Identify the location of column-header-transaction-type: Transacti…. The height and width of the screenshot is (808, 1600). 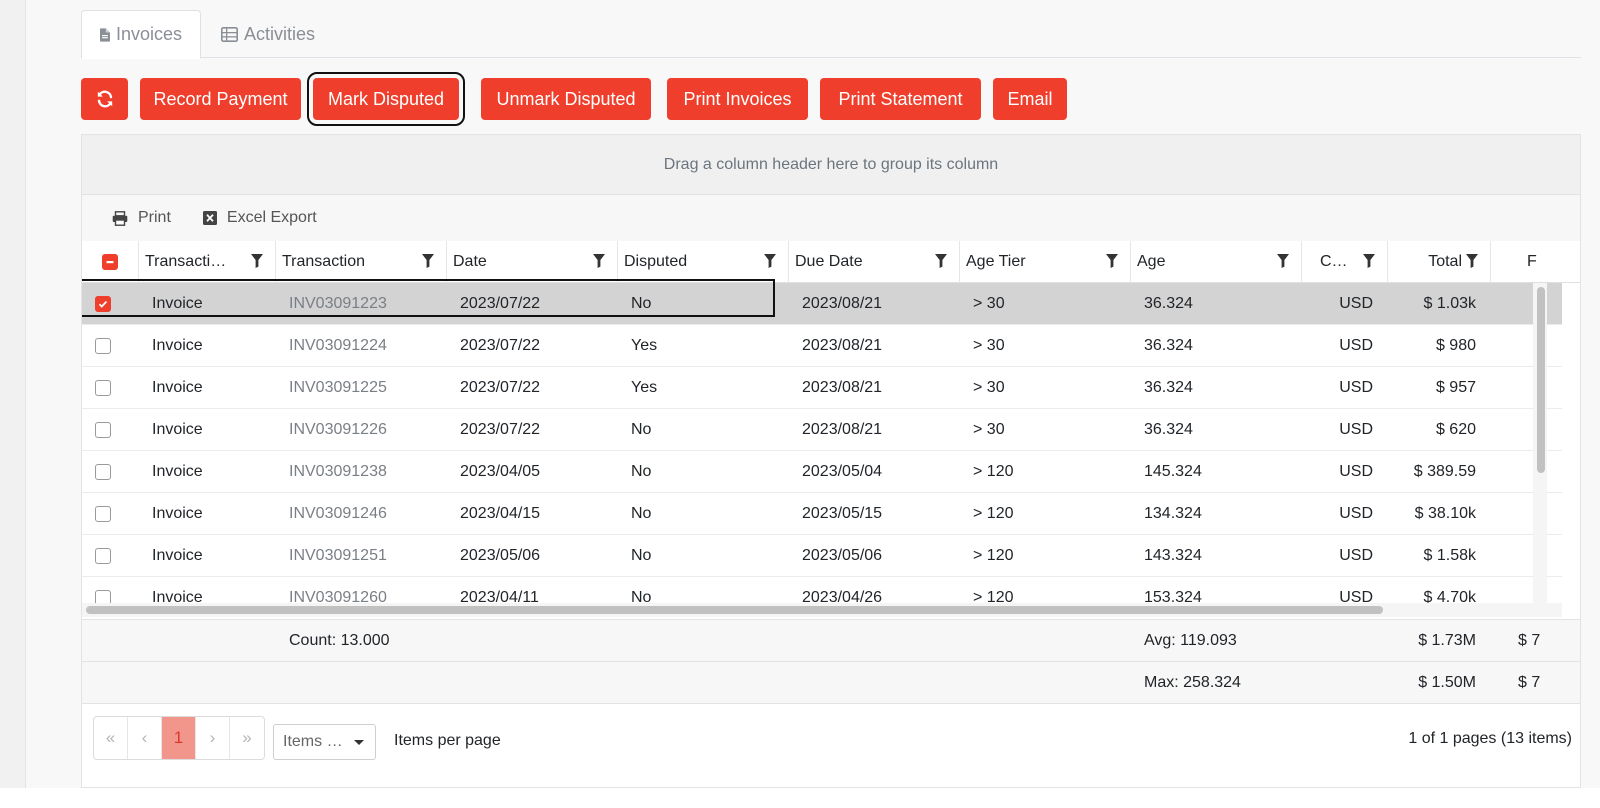
(206, 262).